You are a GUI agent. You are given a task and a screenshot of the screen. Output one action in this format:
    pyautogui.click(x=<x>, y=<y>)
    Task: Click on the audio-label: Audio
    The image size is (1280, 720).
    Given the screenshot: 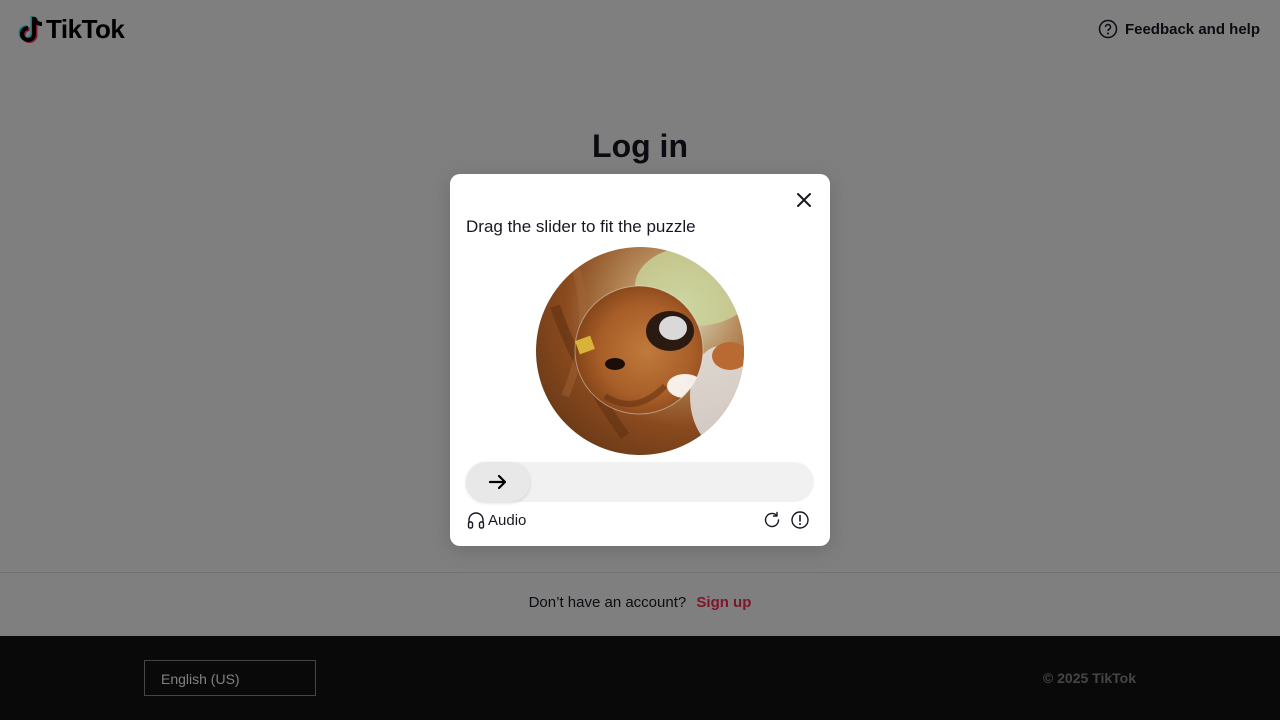 What is the action you would take?
    pyautogui.click(x=507, y=520)
    